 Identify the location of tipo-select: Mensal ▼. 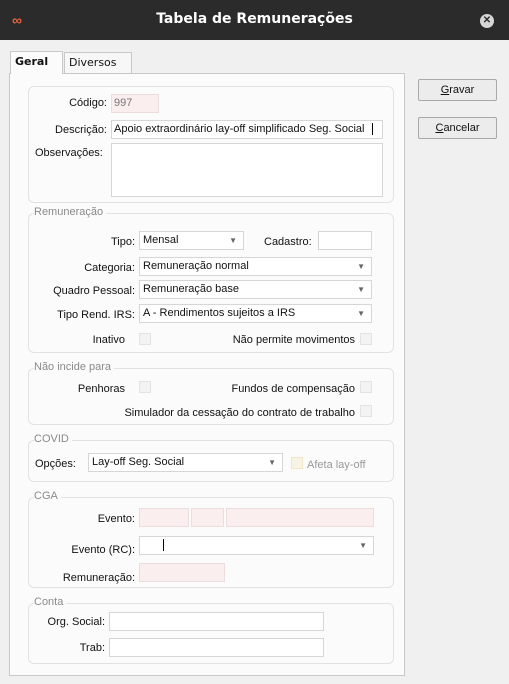
(191, 240).